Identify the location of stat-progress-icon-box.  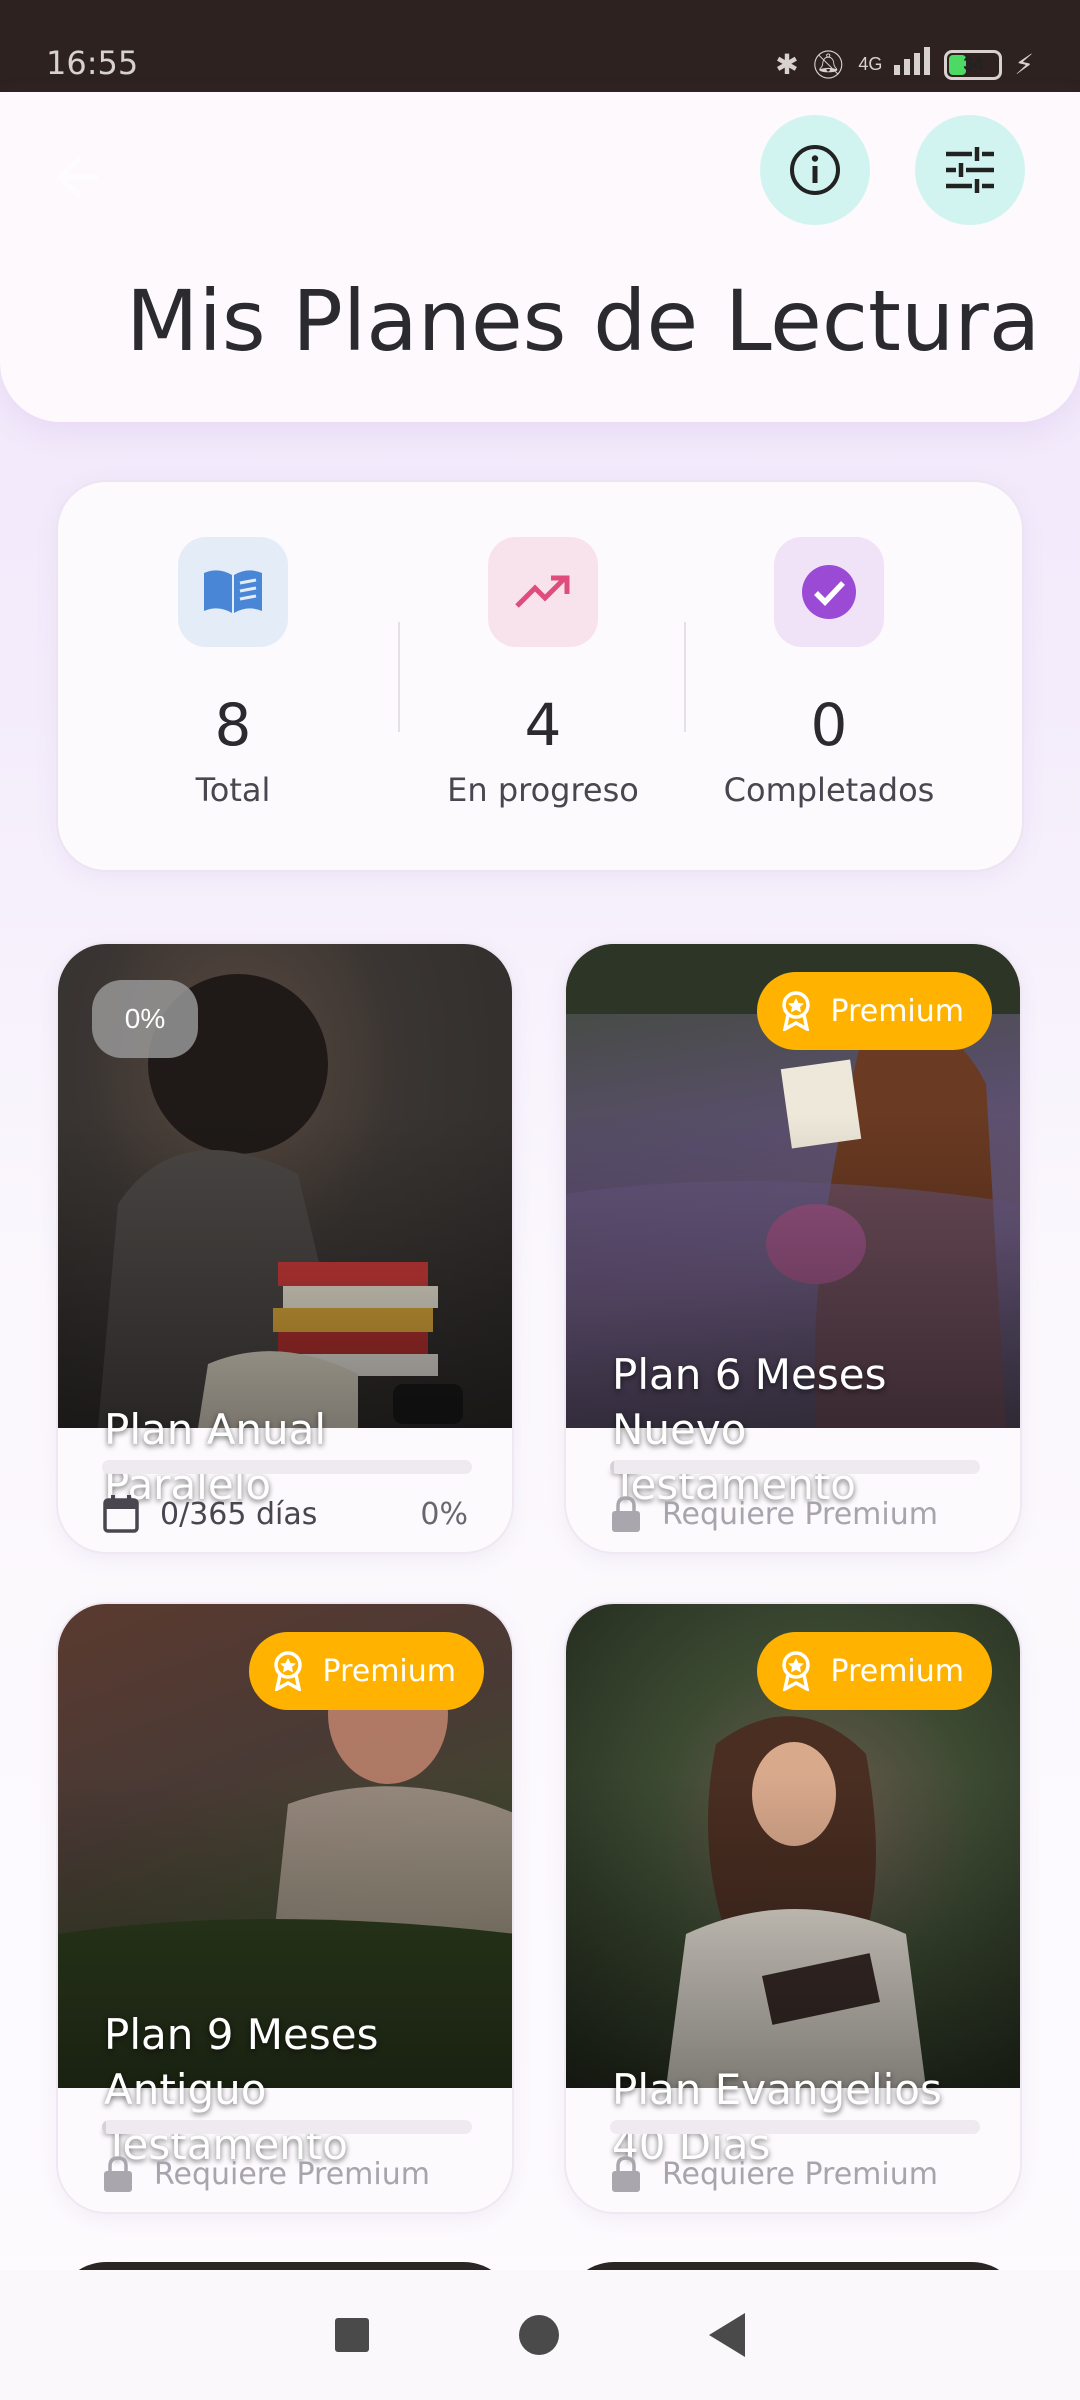
(543, 592).